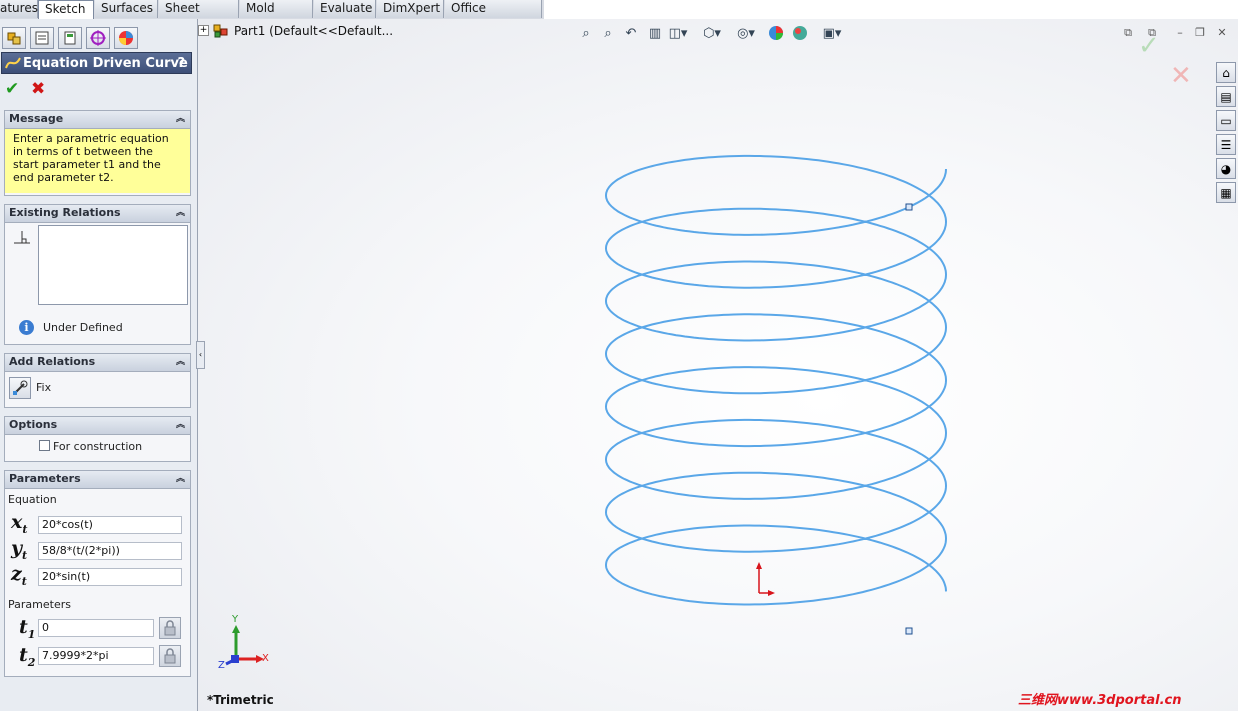 The height and width of the screenshot is (711, 1238). Describe the element at coordinates (26, 327) in the screenshot. I see `info-icon: i` at that location.